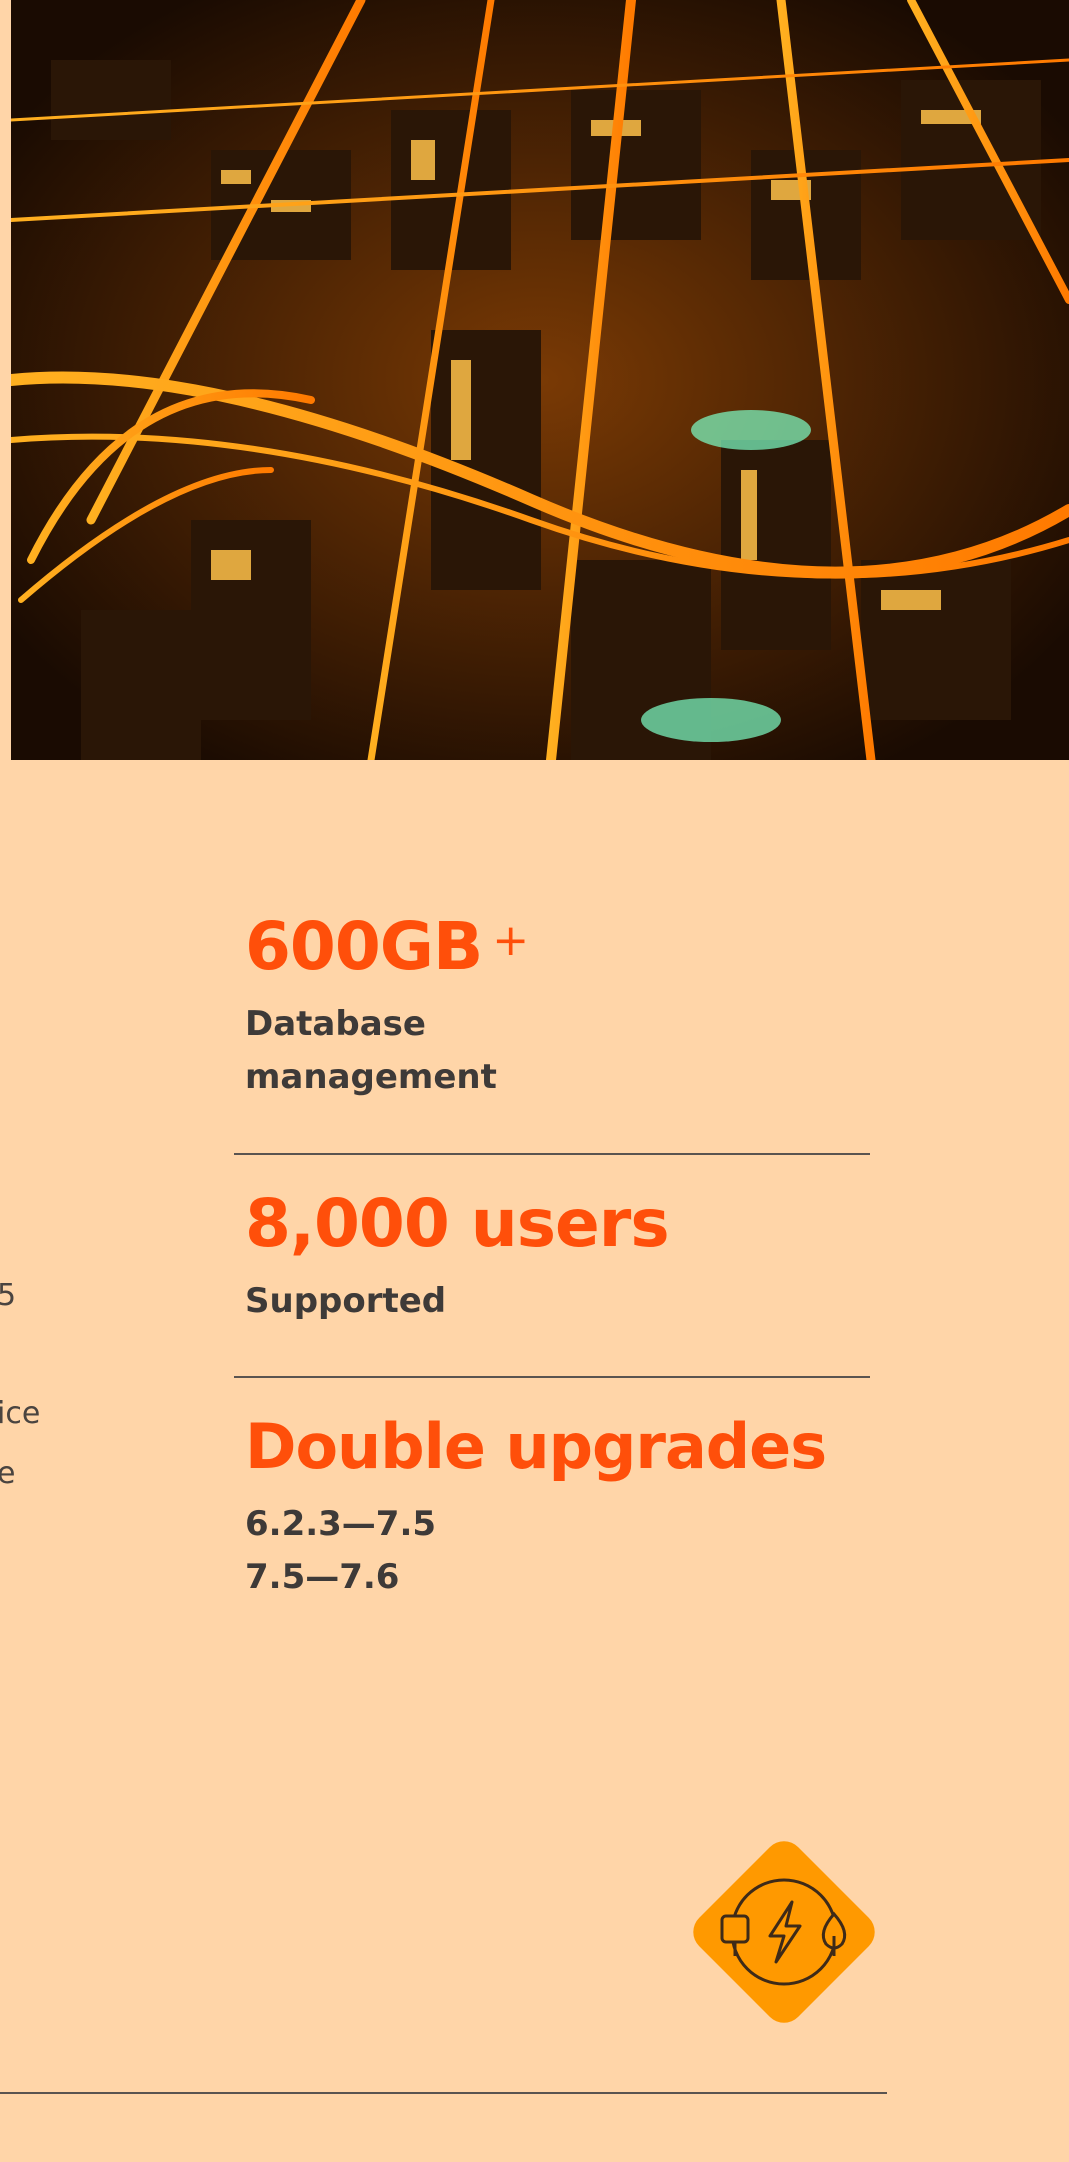 The image size is (1069, 2162). Describe the element at coordinates (322, 1577) in the screenshot. I see `stat-caption-line-2: 7.5—7.6` at that location.